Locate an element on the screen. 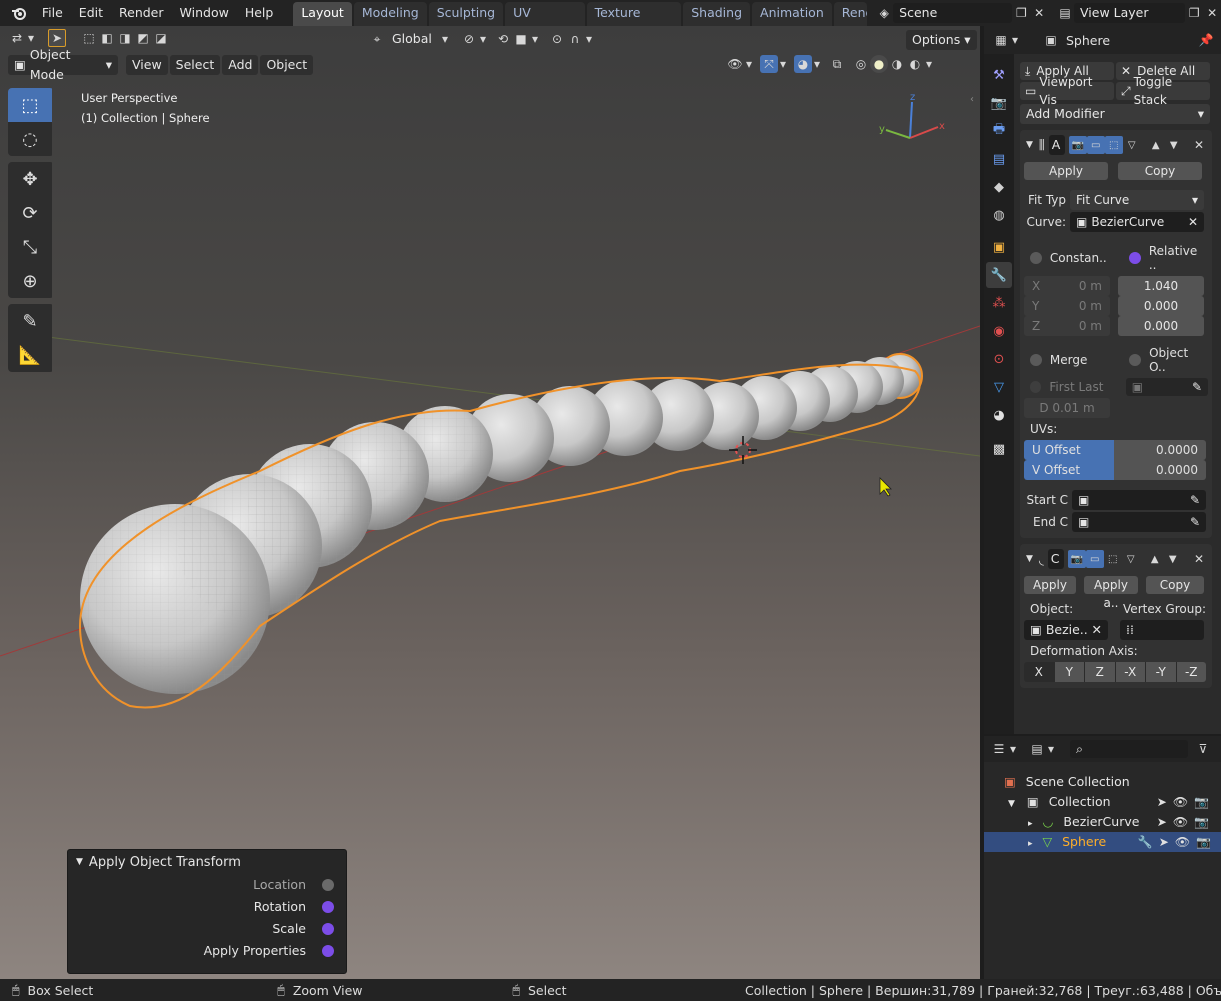 The height and width of the screenshot is (1001, 1221). cursor-tool-icon: ◌ is located at coordinates (30, 139).